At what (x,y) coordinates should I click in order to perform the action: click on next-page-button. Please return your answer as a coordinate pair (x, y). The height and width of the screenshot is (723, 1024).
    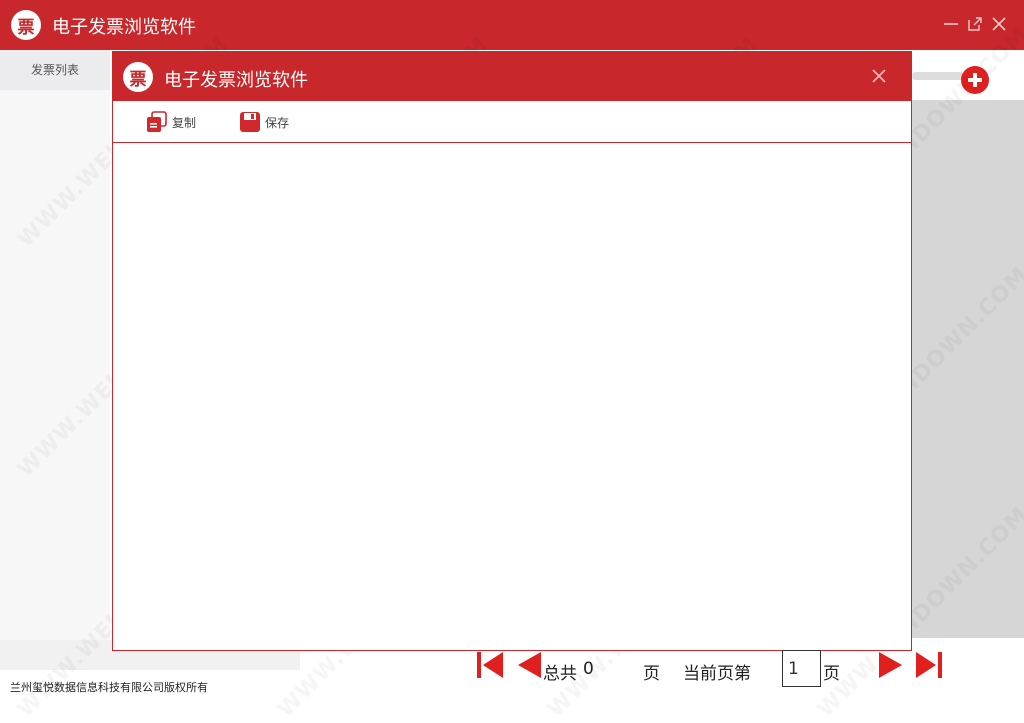
    Looking at the image, I should click on (891, 665).